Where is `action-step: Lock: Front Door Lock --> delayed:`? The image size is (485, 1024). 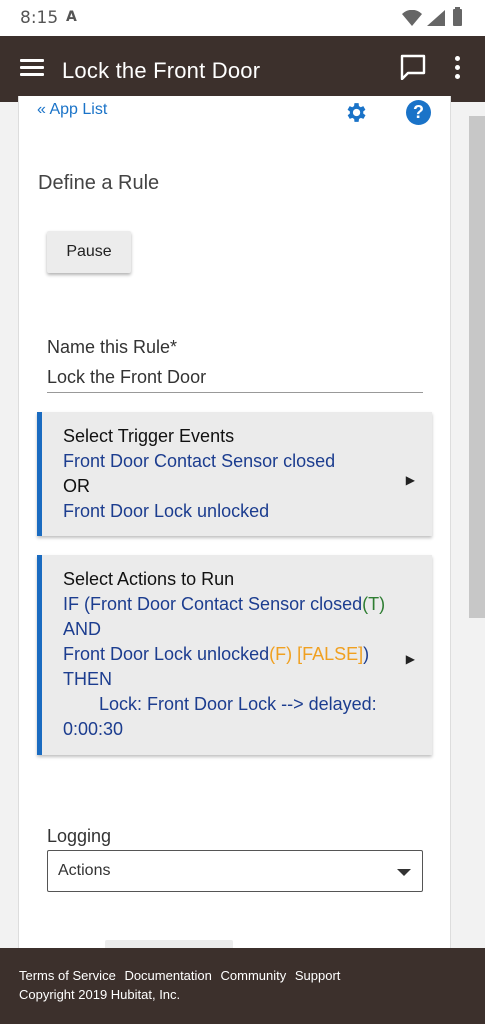 action-step: Lock: Front Door Lock --> delayed: is located at coordinates (238, 704).